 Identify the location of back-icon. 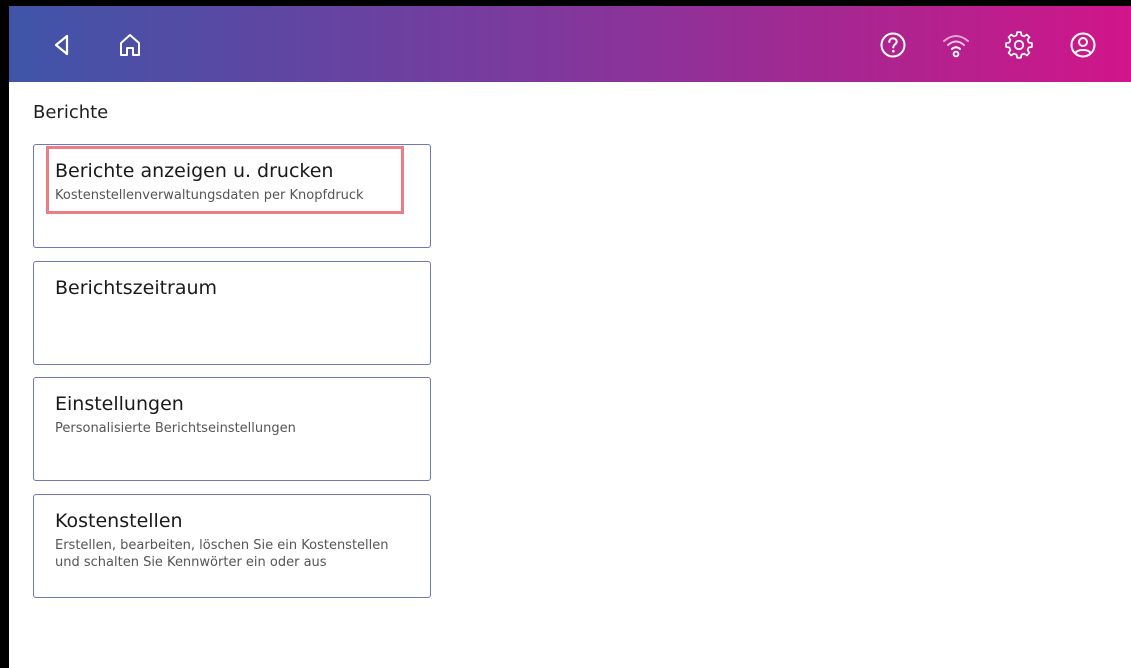
(62, 45).